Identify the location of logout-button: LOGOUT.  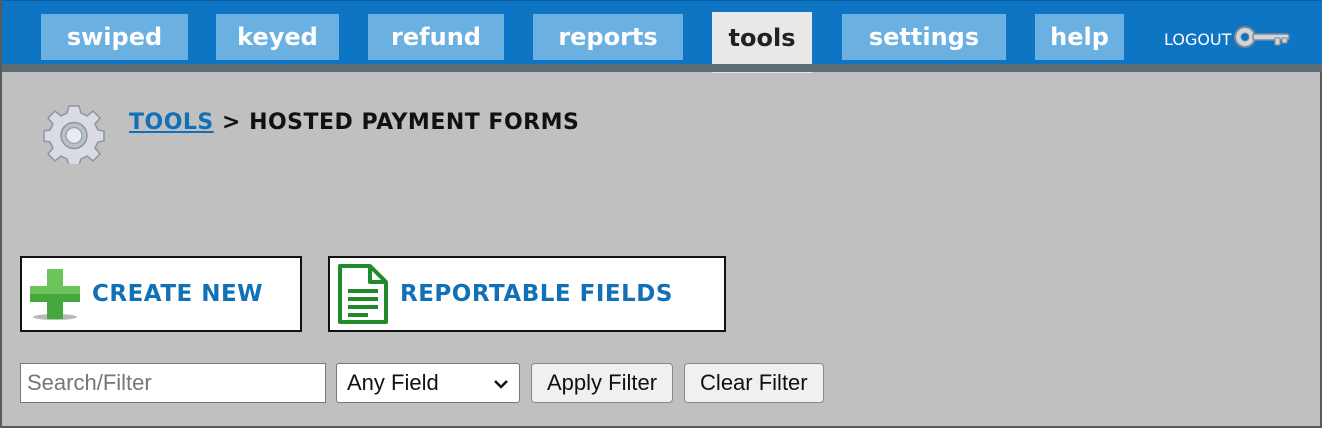
(1228, 39).